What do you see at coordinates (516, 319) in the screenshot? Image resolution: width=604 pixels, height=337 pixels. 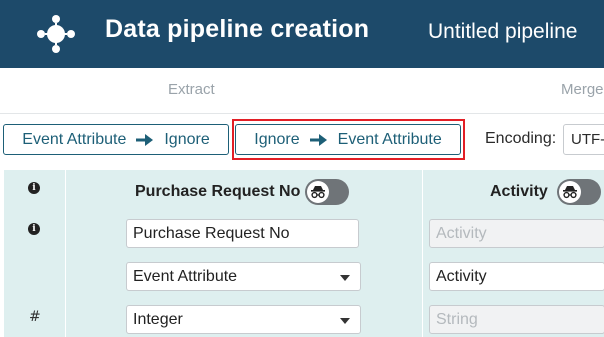 I see `data-type-select: String` at bounding box center [516, 319].